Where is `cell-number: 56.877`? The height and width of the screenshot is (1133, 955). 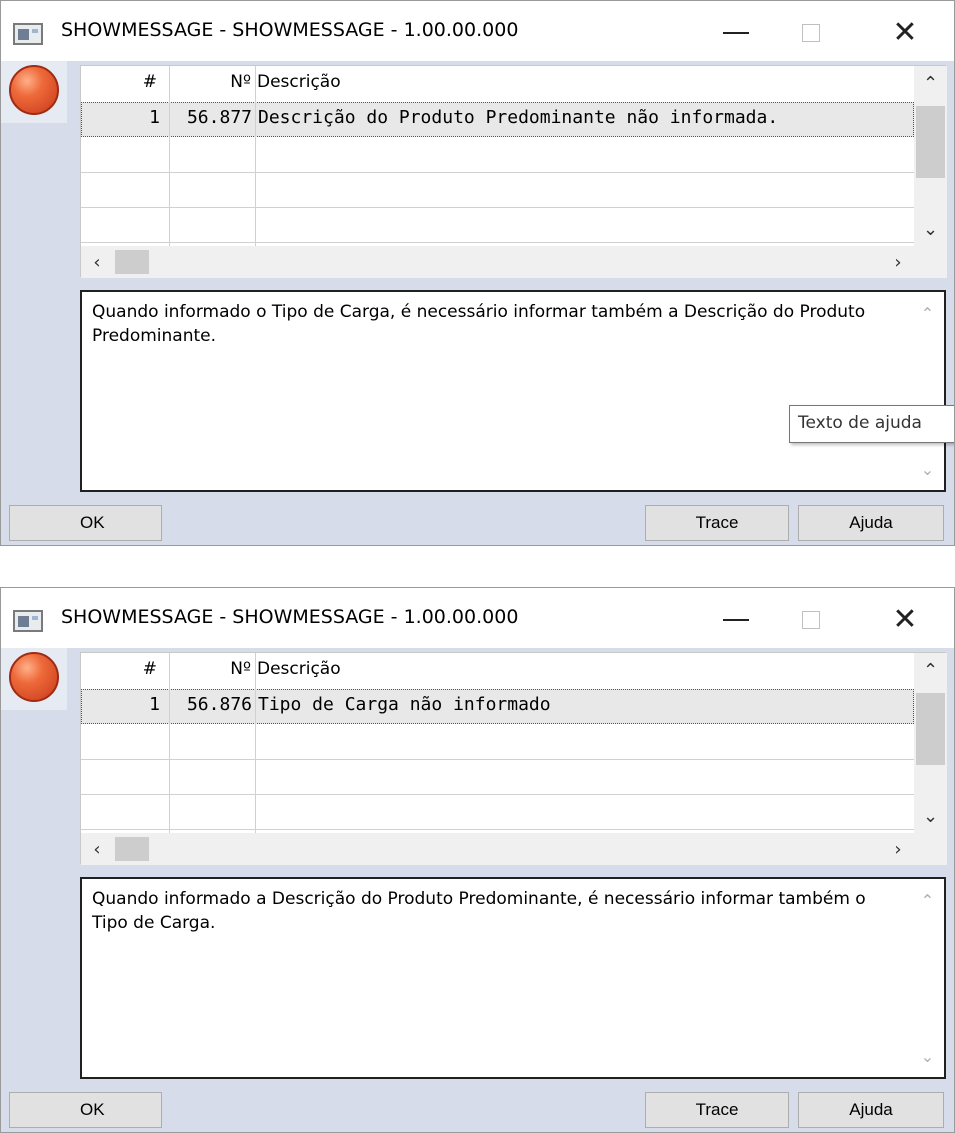 cell-number: 56.877 is located at coordinates (219, 117).